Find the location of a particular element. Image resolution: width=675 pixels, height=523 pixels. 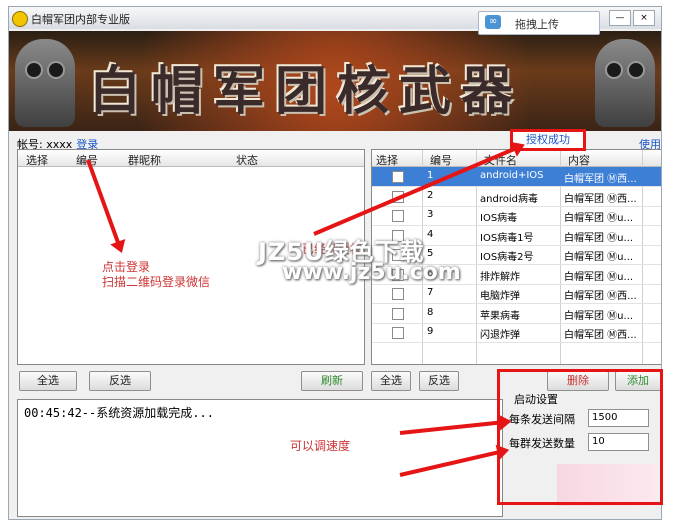

drag-upload-button: ∞ 拖拽上传 is located at coordinates (539, 23).